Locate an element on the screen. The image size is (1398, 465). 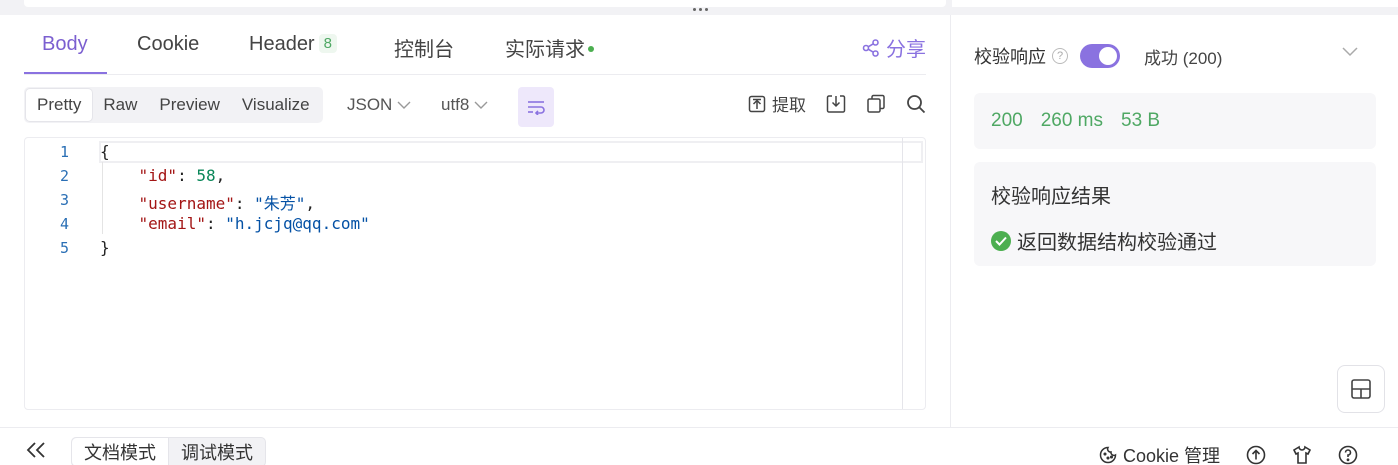
json-key: "email" is located at coordinates (172, 223).